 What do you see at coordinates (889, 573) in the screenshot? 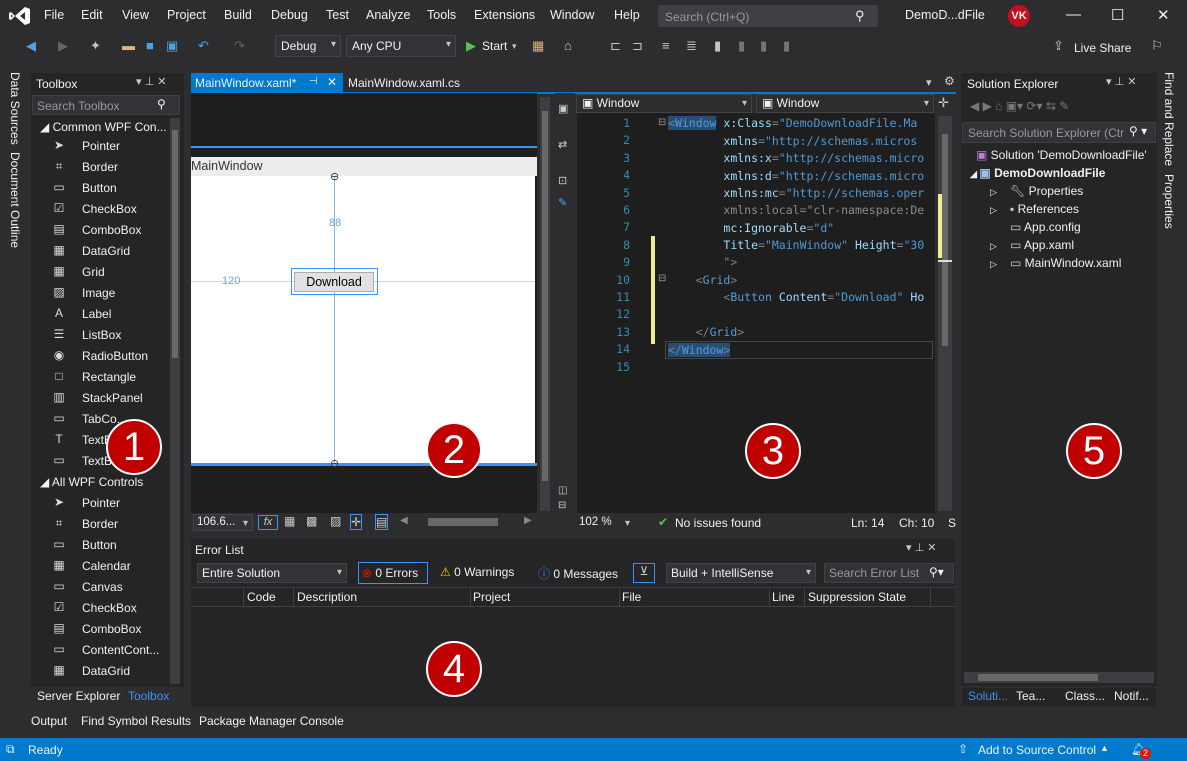
I see `error-search-input: Search Error List ⚲▾` at bounding box center [889, 573].